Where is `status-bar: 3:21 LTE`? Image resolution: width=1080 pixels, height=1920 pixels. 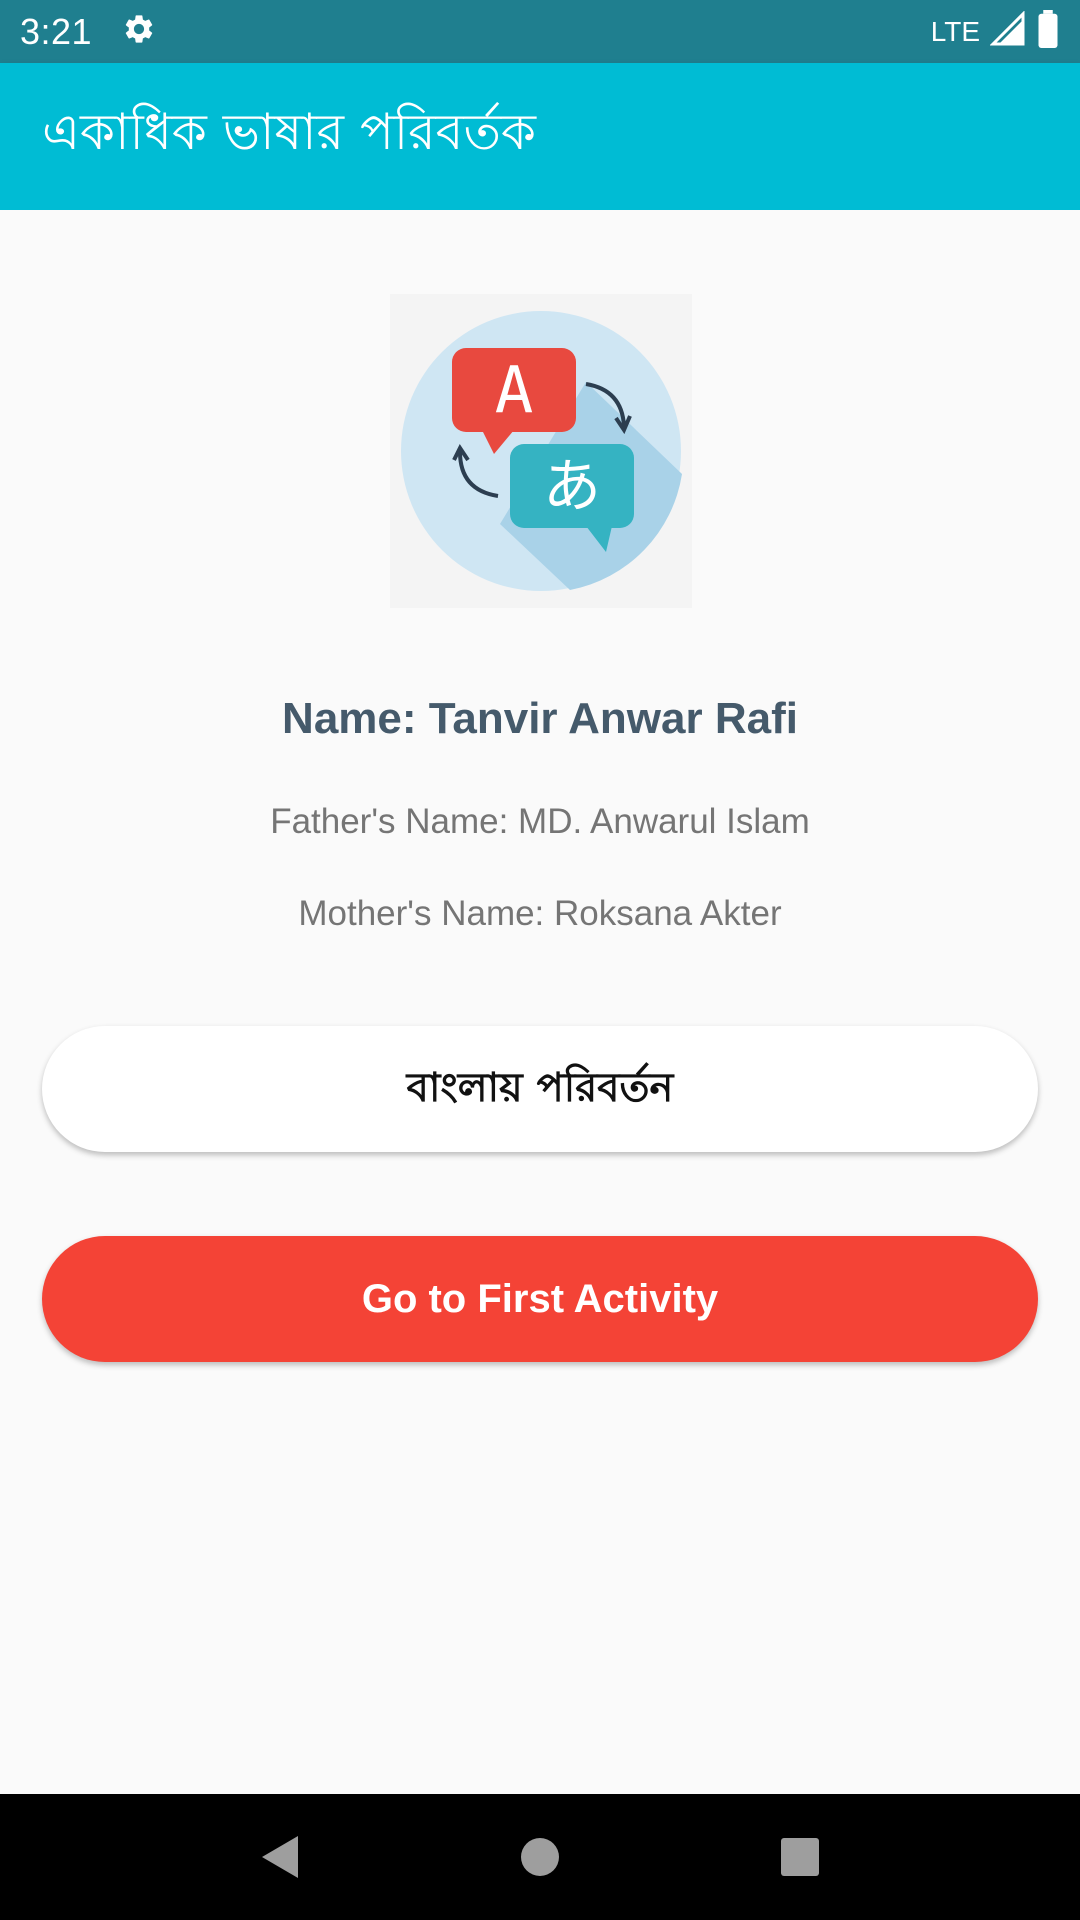
status-bar: 3:21 LTE is located at coordinates (540, 31).